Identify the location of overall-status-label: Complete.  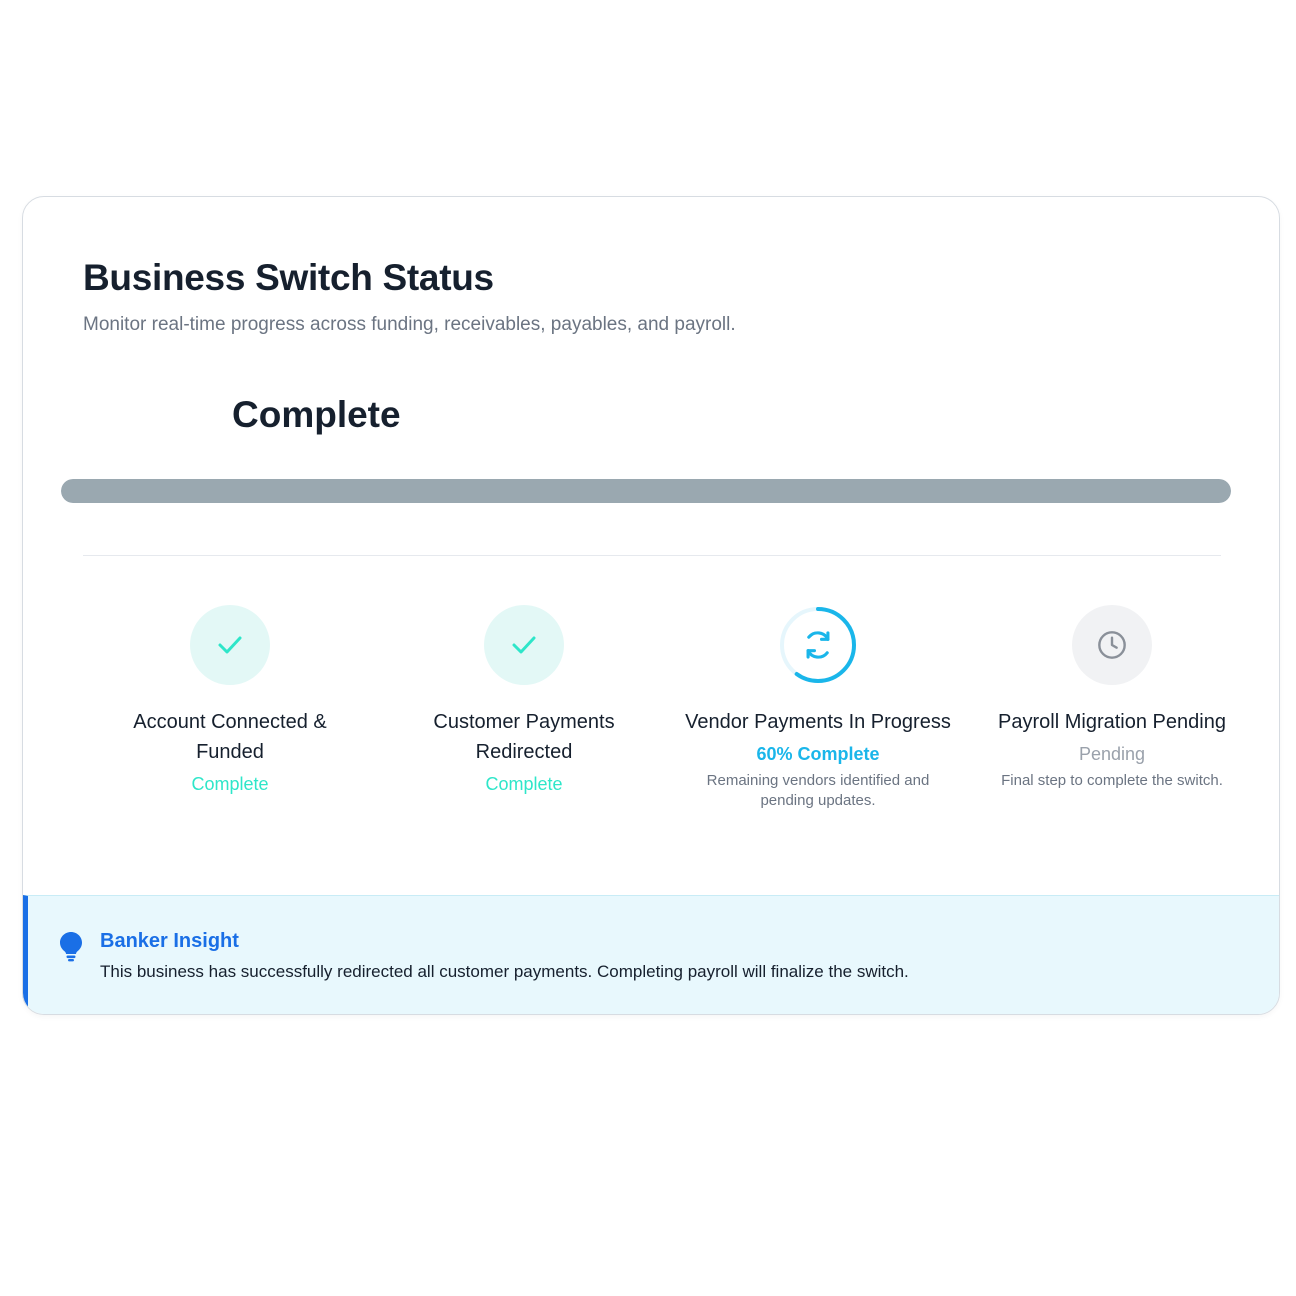
(316, 414).